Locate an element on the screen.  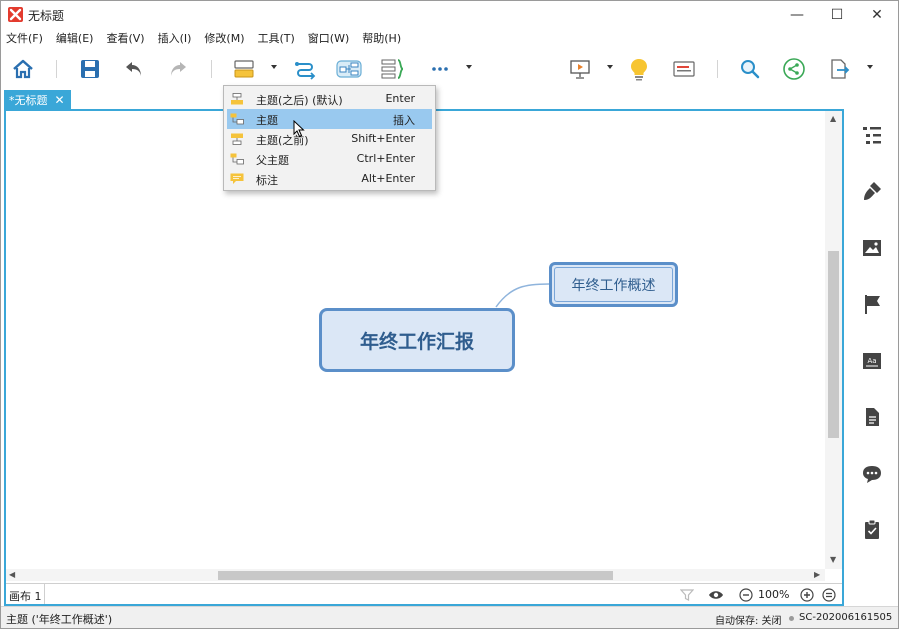
menu-item-shortcut: 插入 is located at coordinates (404, 120).